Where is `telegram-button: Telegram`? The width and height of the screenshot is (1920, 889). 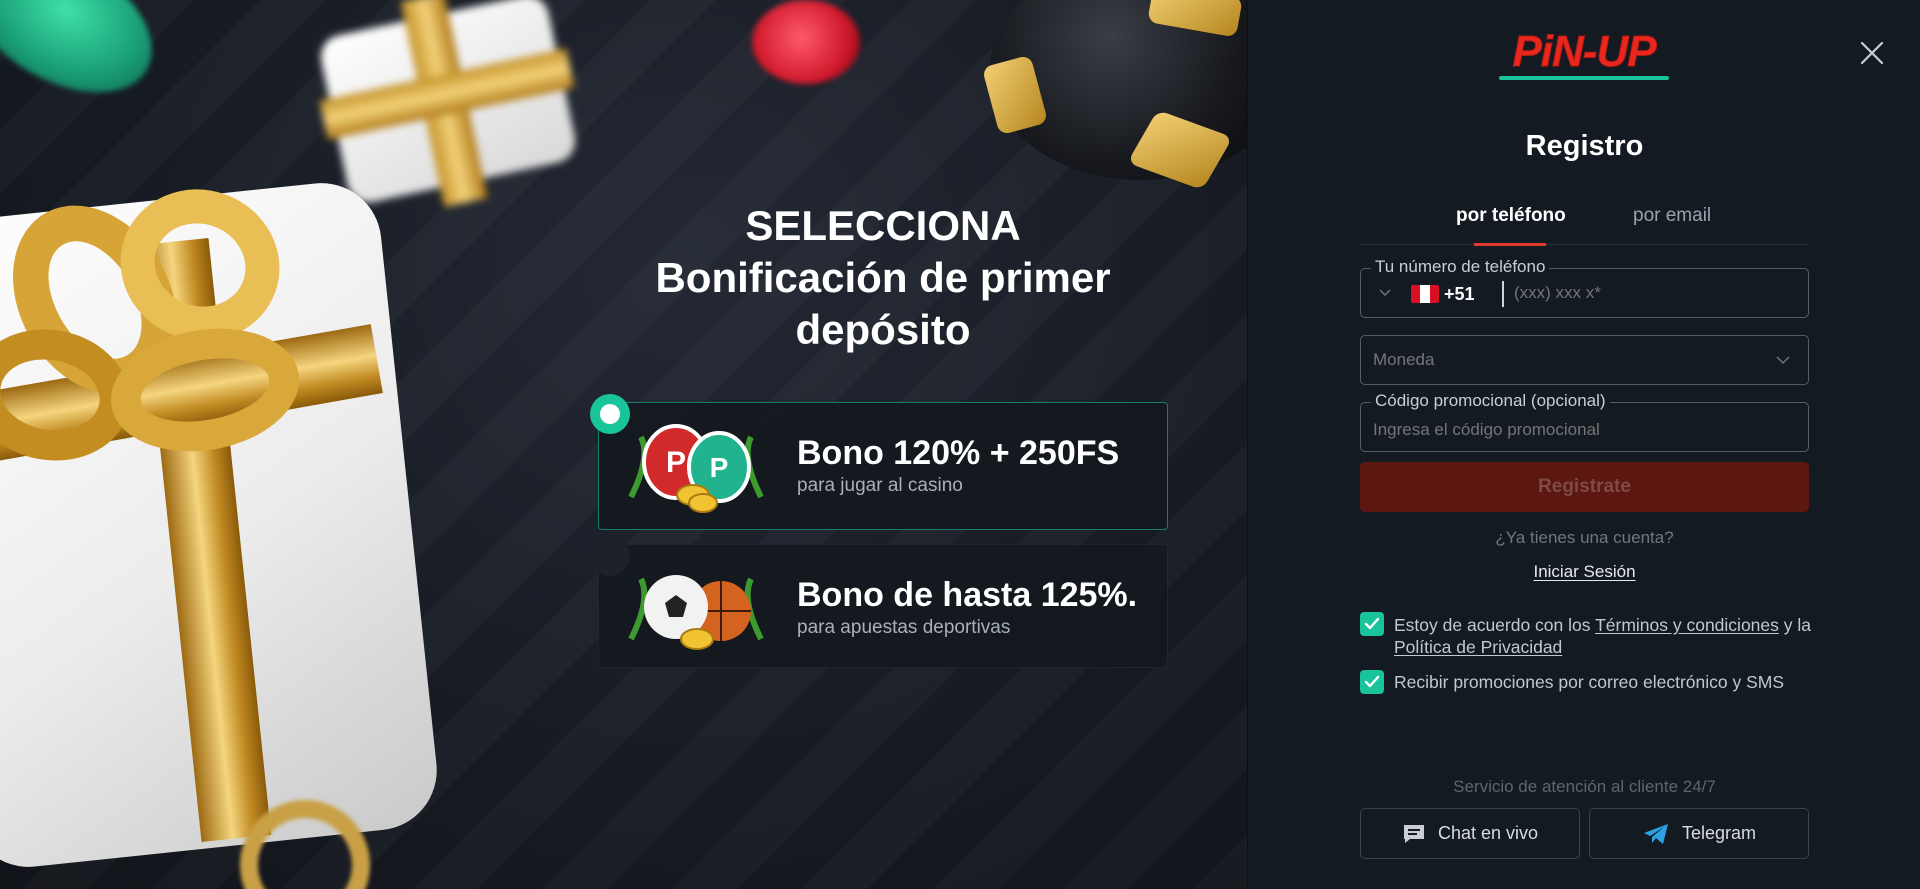 telegram-button: Telegram is located at coordinates (1699, 833).